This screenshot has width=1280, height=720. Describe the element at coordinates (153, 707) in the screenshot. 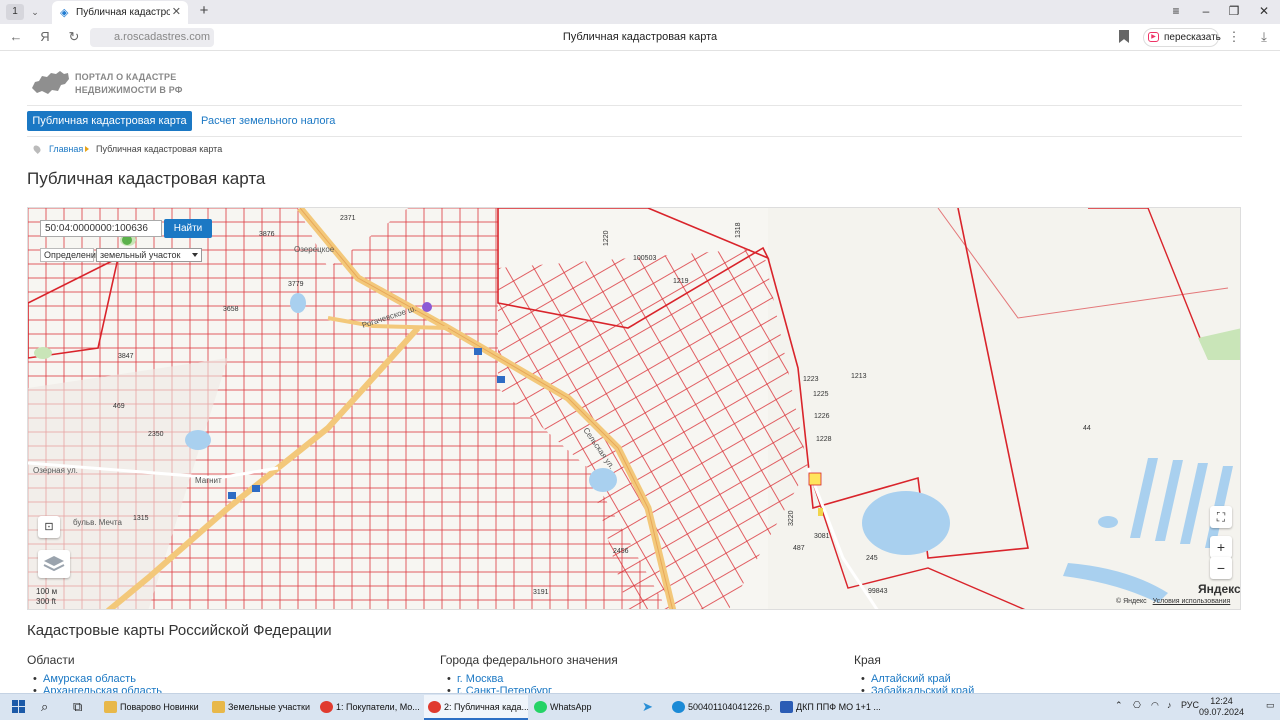

I see `taskbar-item-folder: Поварово Новинки` at that location.